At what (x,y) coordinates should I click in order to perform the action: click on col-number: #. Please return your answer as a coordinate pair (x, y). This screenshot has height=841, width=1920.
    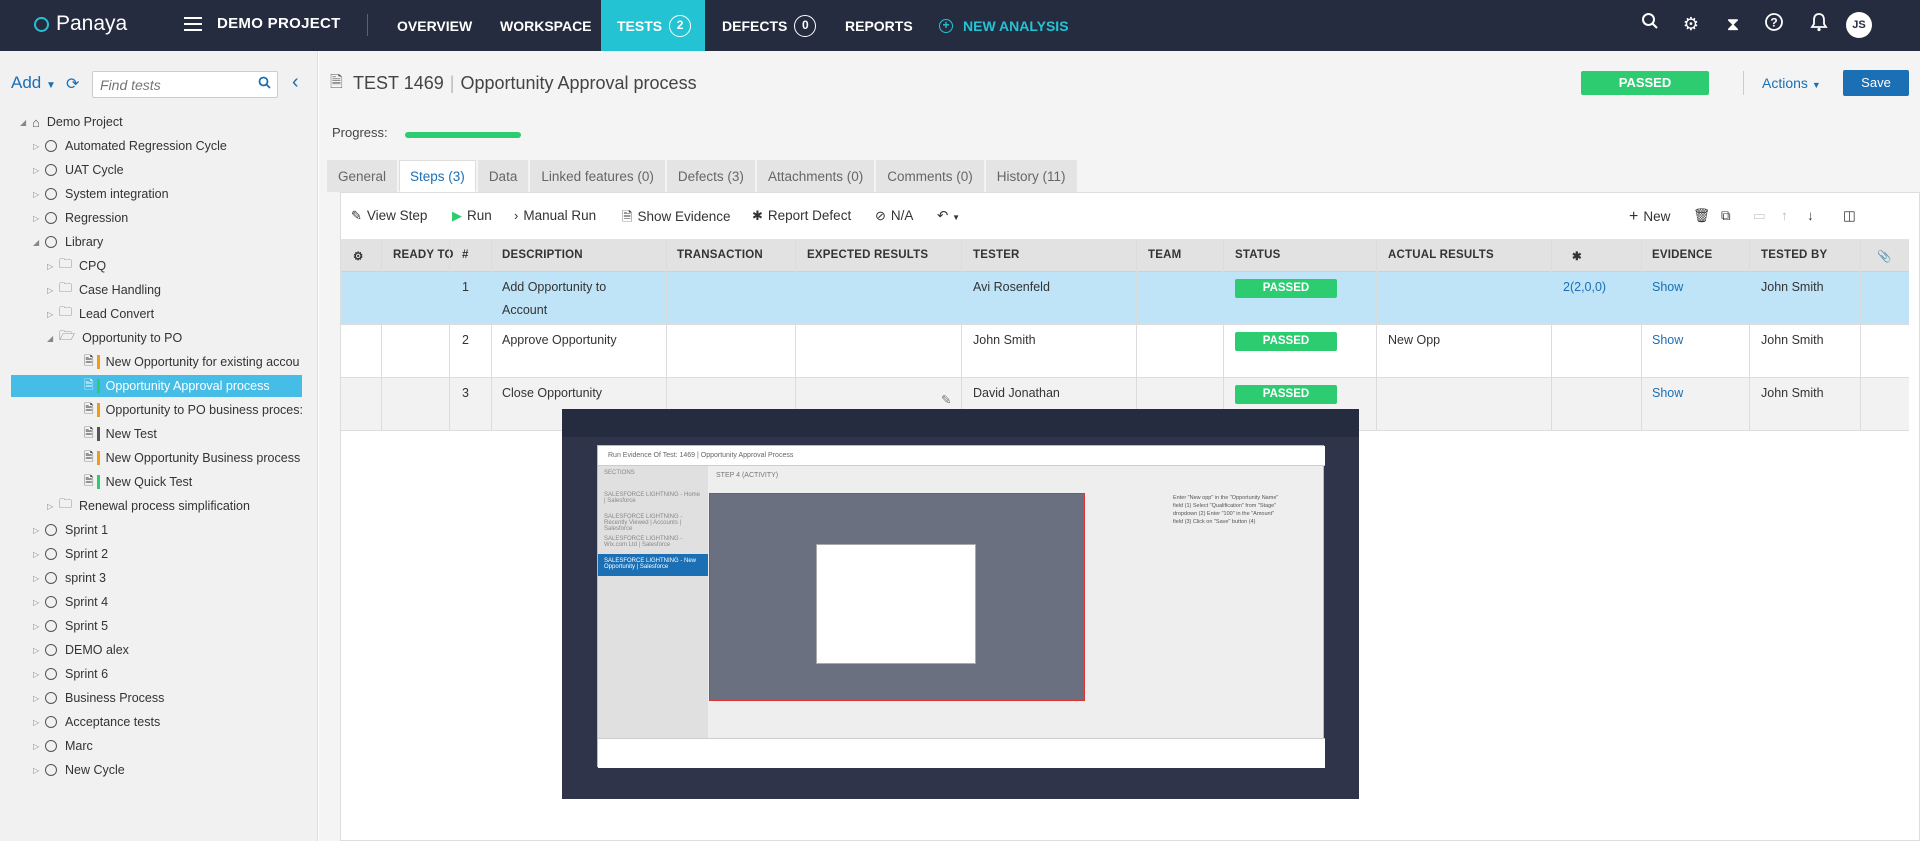
    Looking at the image, I should click on (465, 255).